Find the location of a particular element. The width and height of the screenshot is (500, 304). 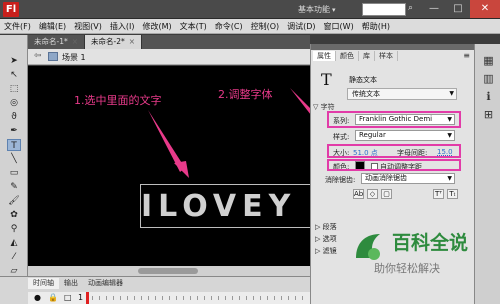

tools-panel: ➤ ↖ ⬚ ◎ ϑ ✒ T ╲ ▭ ✎ 🖌 ✿ ⚲ ◭ ⁄ ▱ is located at coordinates (14, 157).